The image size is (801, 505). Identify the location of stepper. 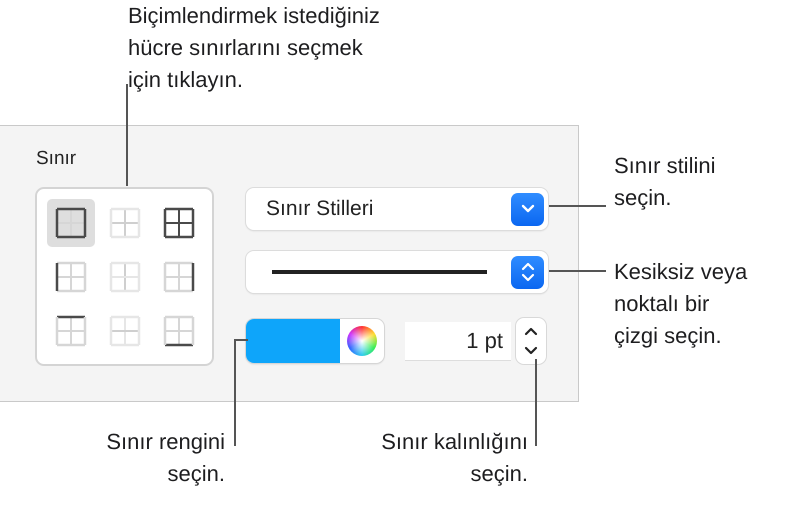
(531, 341).